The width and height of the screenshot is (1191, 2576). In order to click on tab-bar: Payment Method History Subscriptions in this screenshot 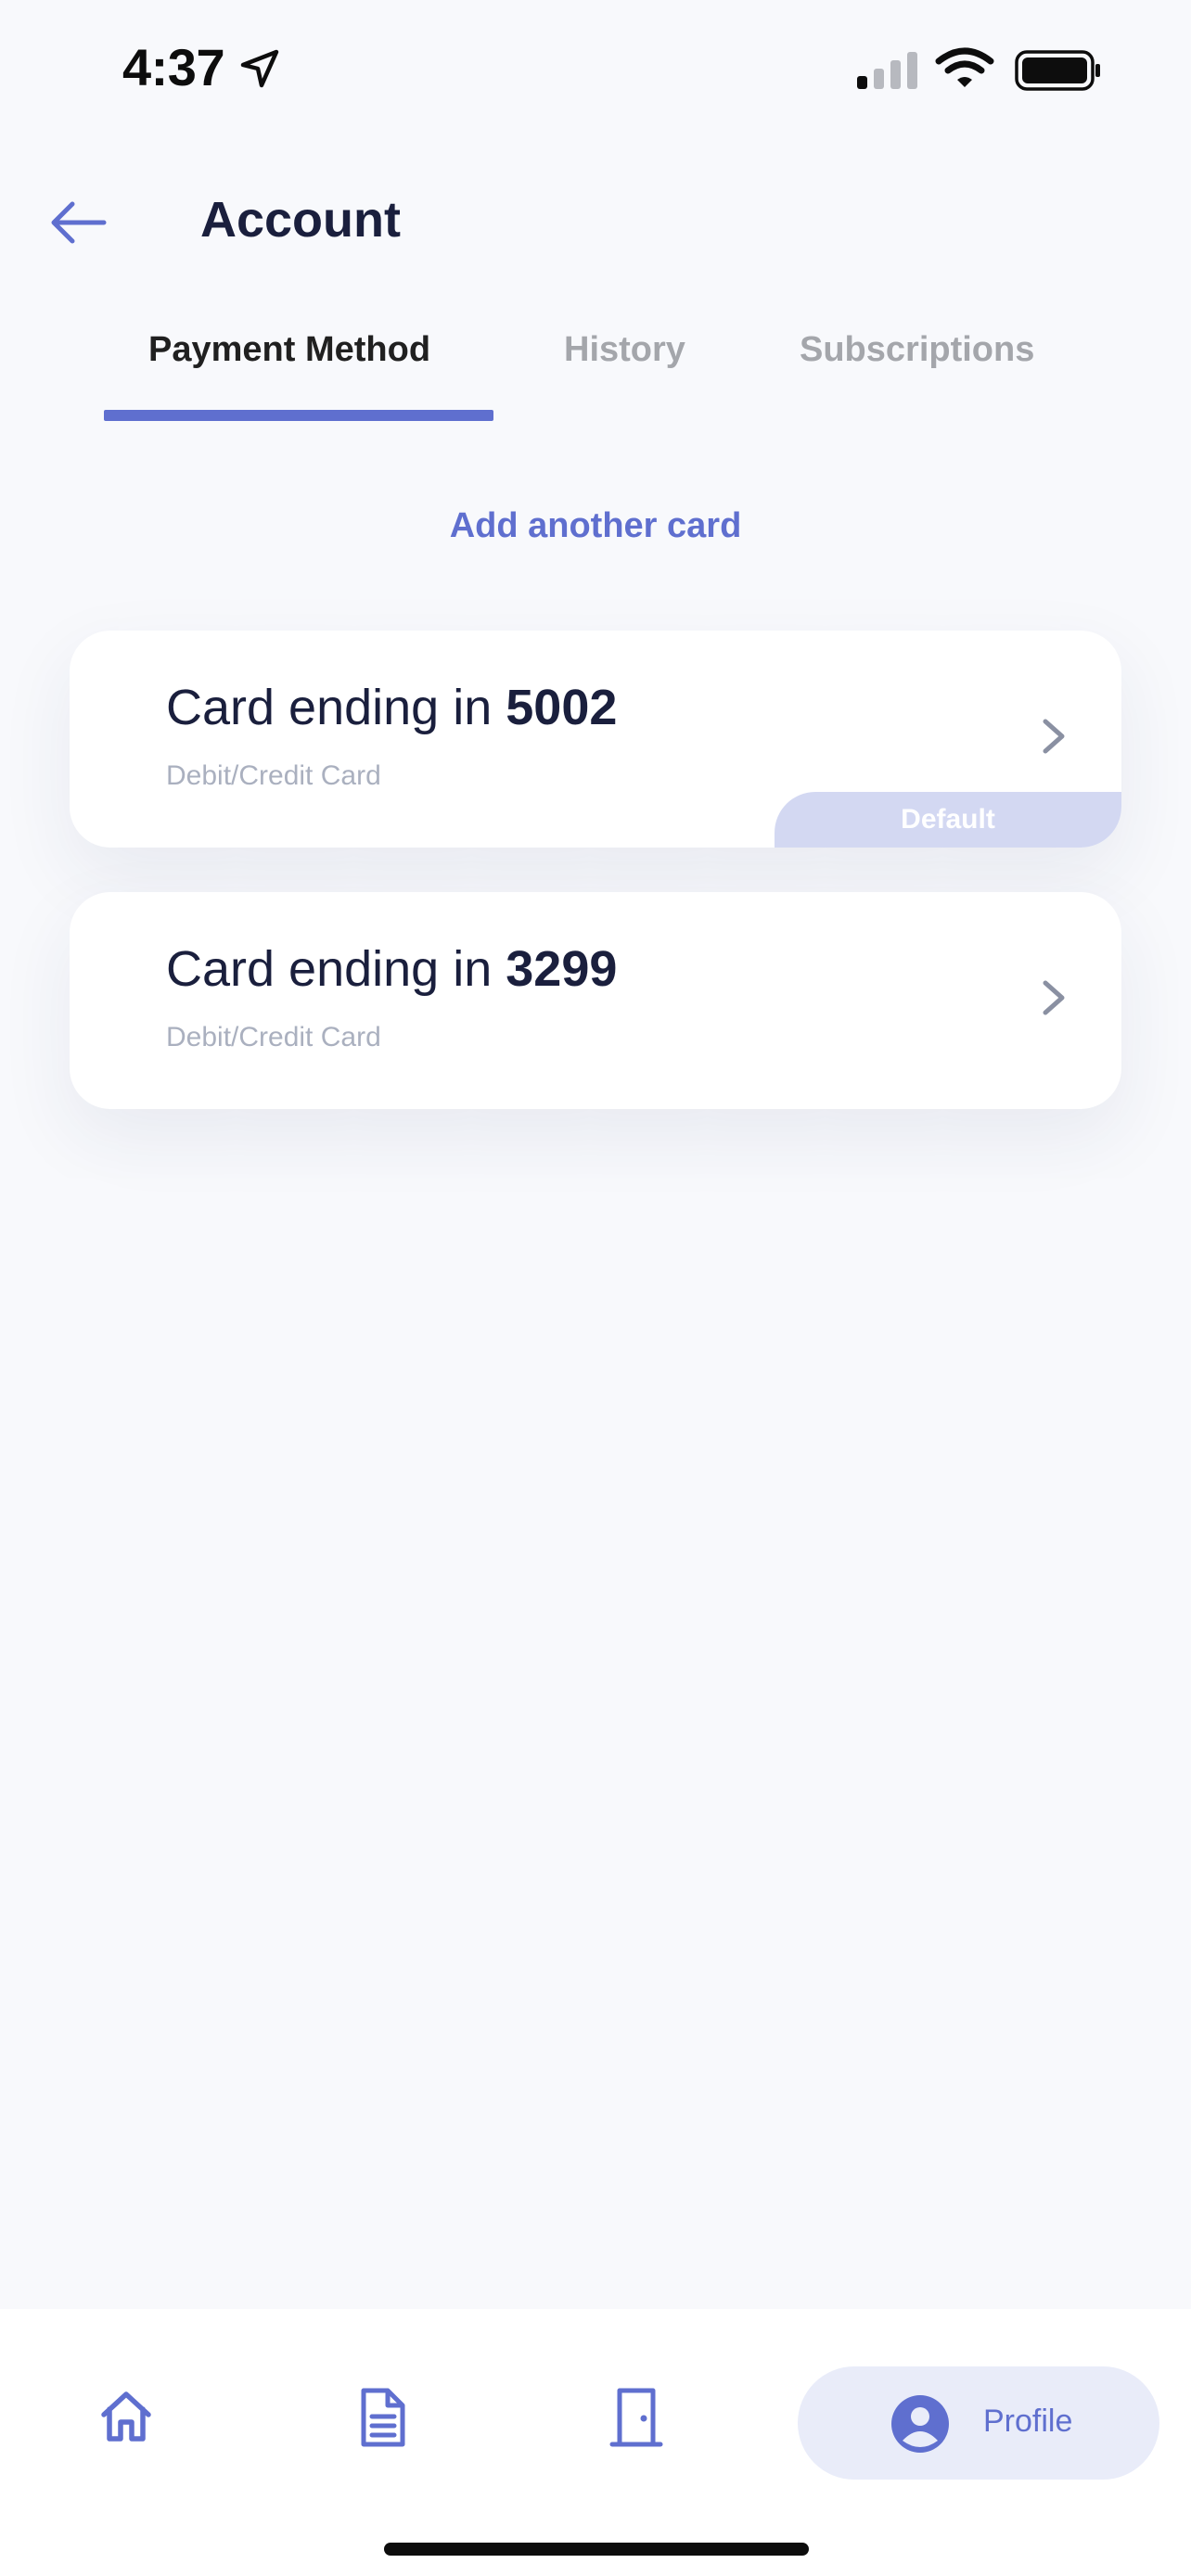, I will do `click(595, 376)`.